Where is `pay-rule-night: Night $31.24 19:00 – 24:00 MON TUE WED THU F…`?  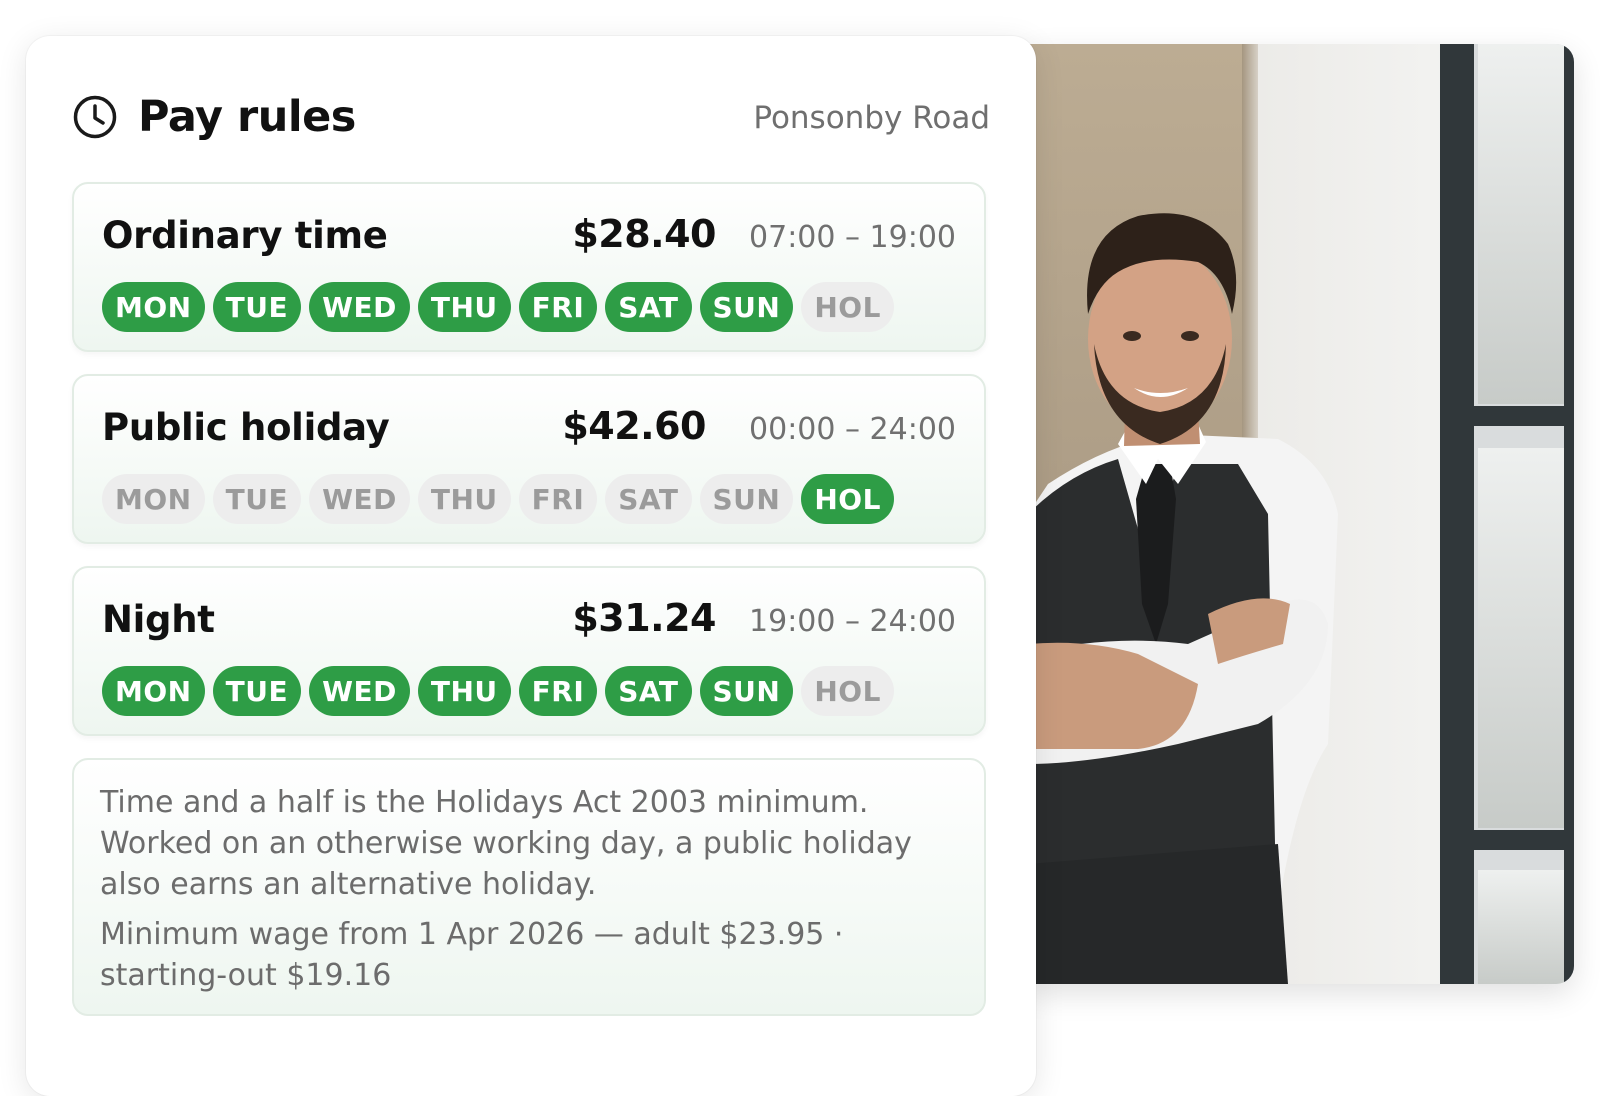
pay-rule-night: Night $31.24 19:00 – 24:00 MON TUE WED THU F… is located at coordinates (529, 651).